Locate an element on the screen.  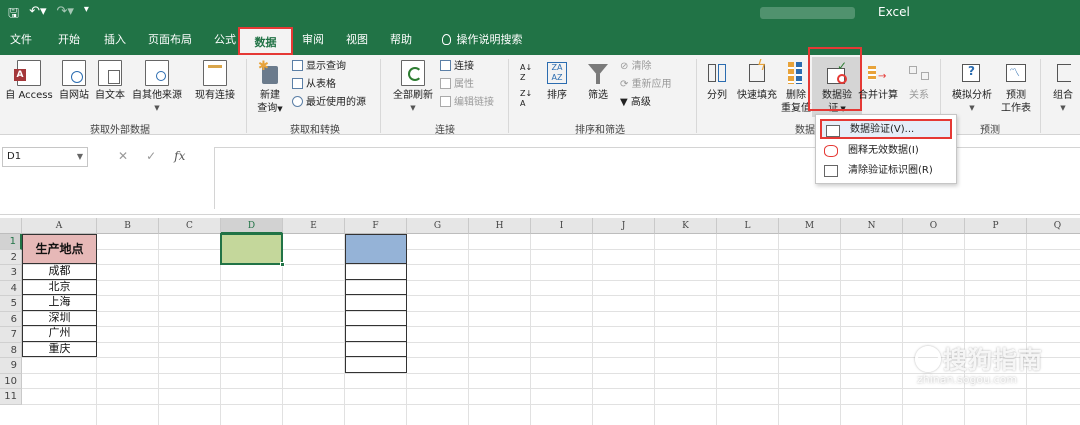
cell-f5 is located at coordinates (376, 318).